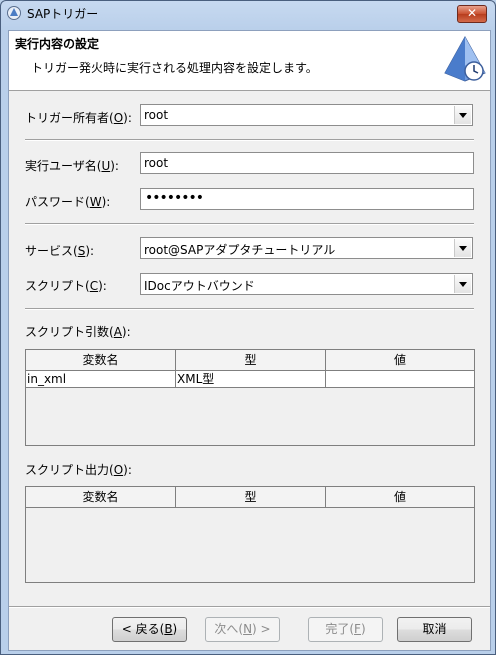 The image size is (496, 655). Describe the element at coordinates (156, 115) in the screenshot. I see `owner-value: root` at that location.